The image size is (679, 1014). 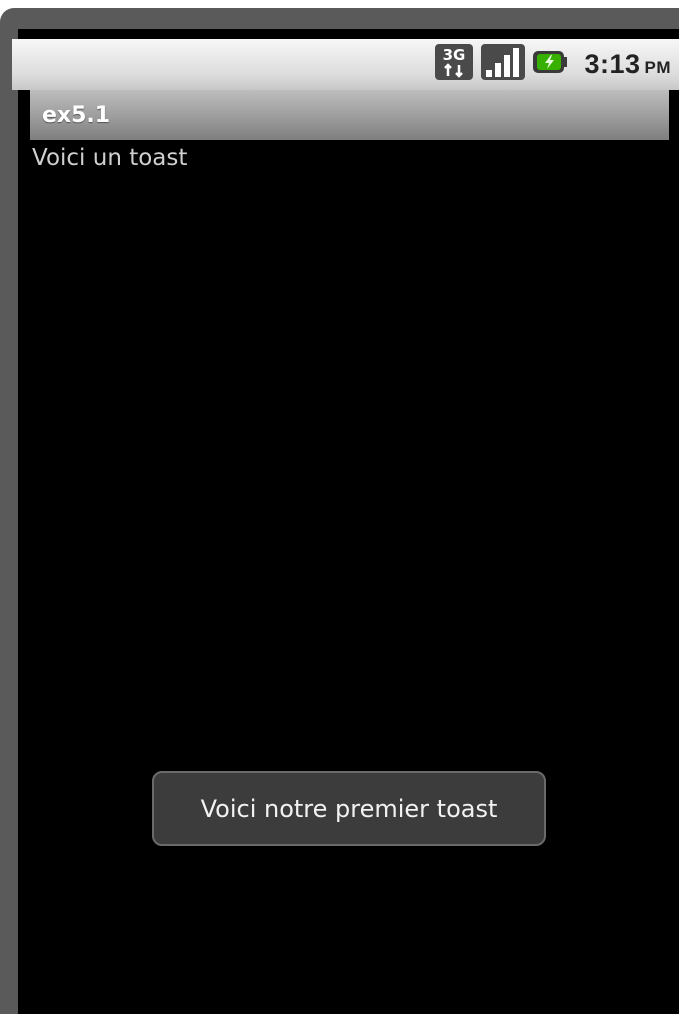 I want to click on app-title-bar: ex5.1, so click(x=349, y=115).